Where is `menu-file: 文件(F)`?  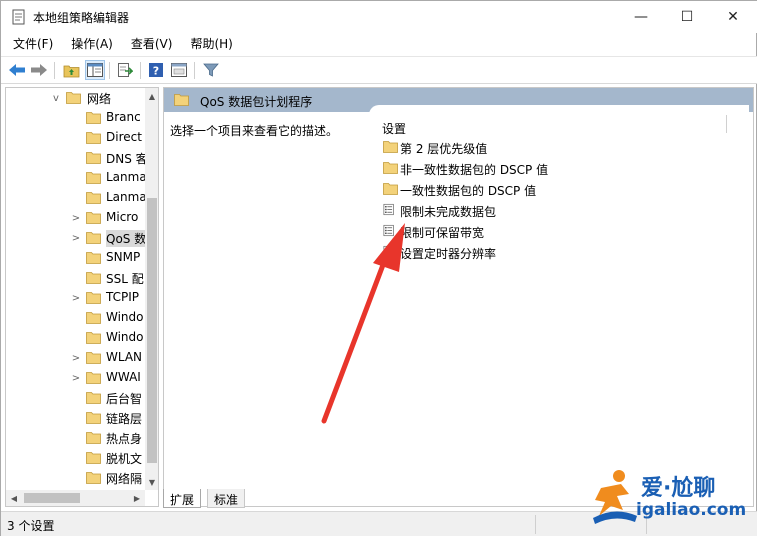
menu-file: 文件(F) is located at coordinates (33, 44).